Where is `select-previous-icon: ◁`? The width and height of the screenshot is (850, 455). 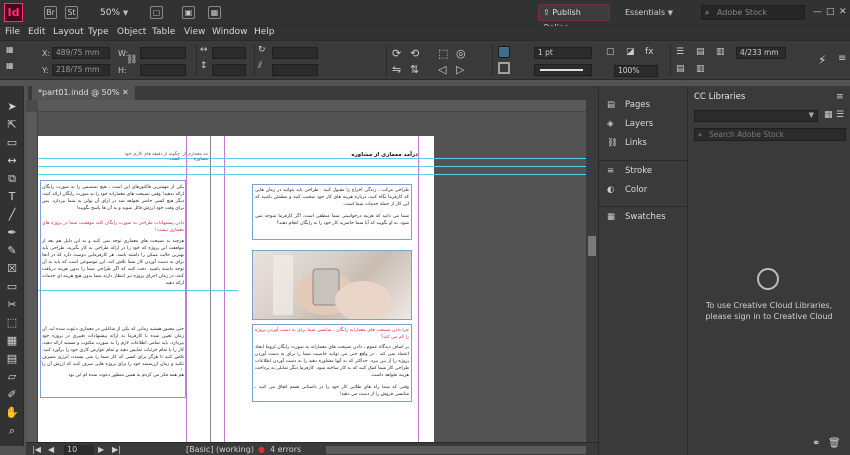 select-previous-icon: ◁ is located at coordinates (442, 69).